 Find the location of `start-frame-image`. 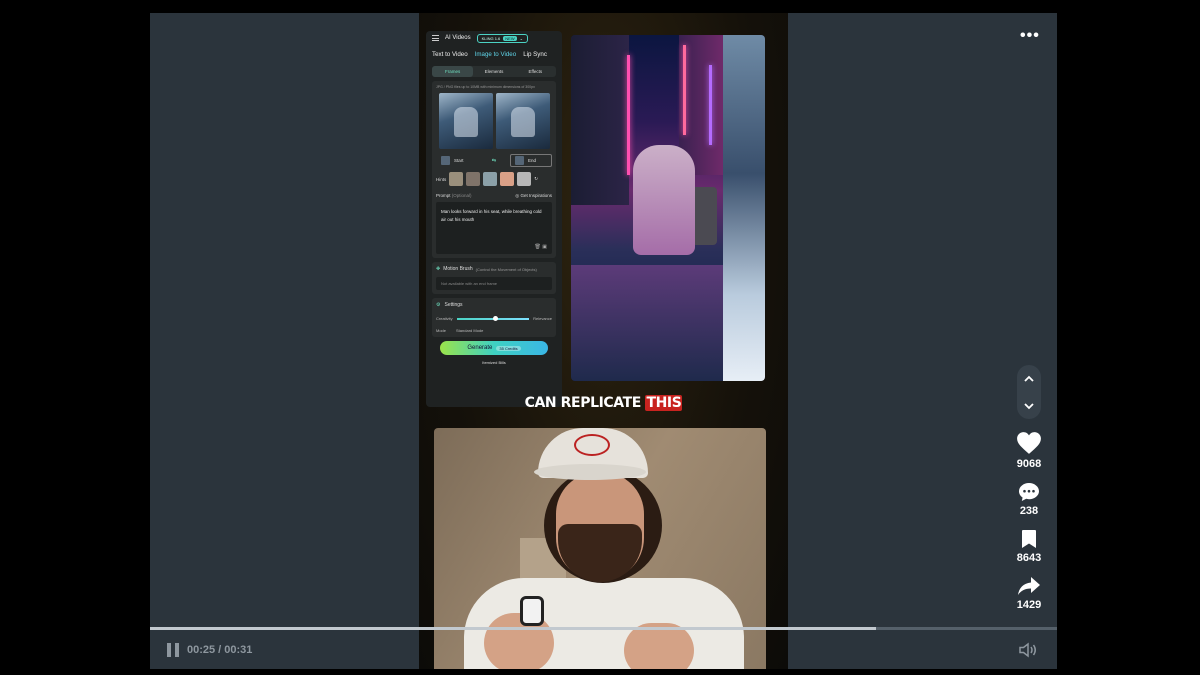

start-frame-image is located at coordinates (465, 121).